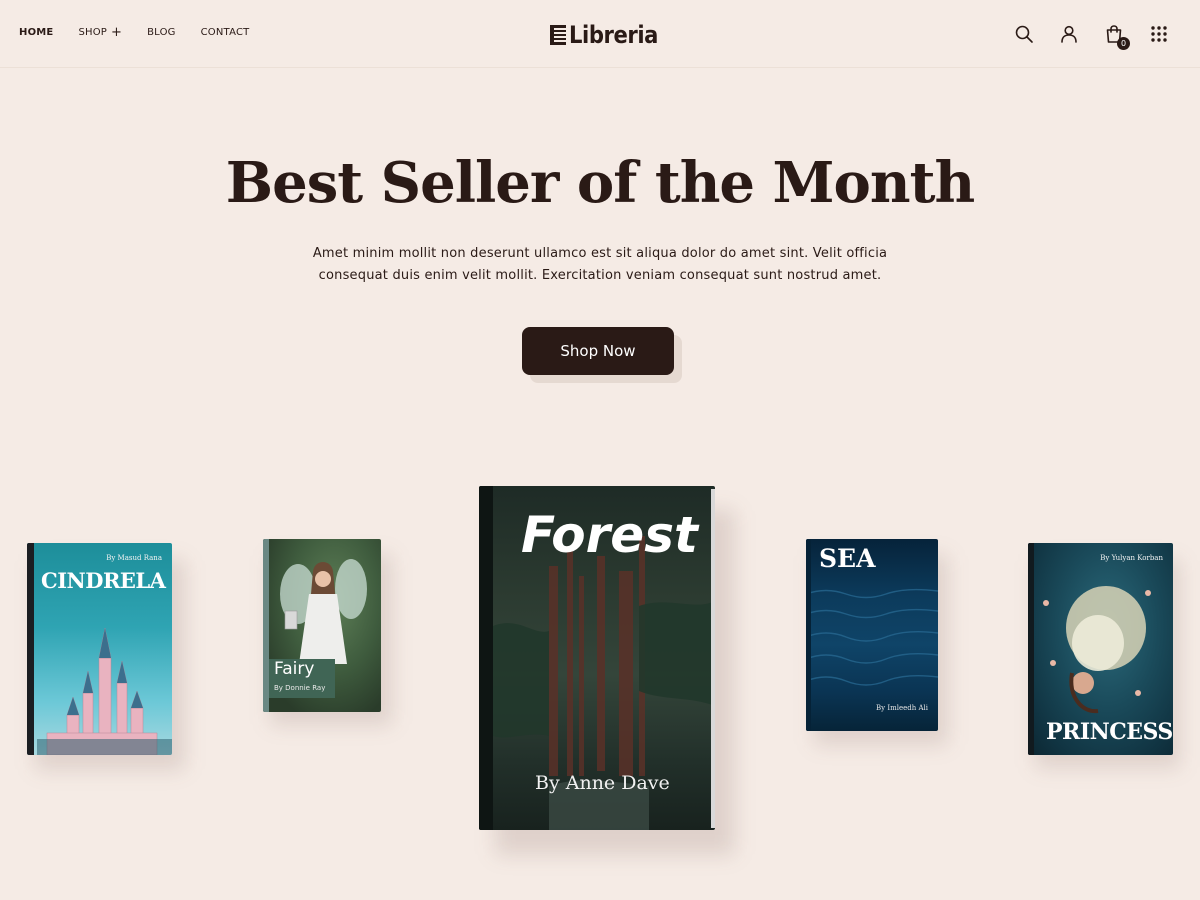 The width and height of the screenshot is (1200, 900). Describe the element at coordinates (294, 669) in the screenshot. I see `book-title: Fairy` at that location.